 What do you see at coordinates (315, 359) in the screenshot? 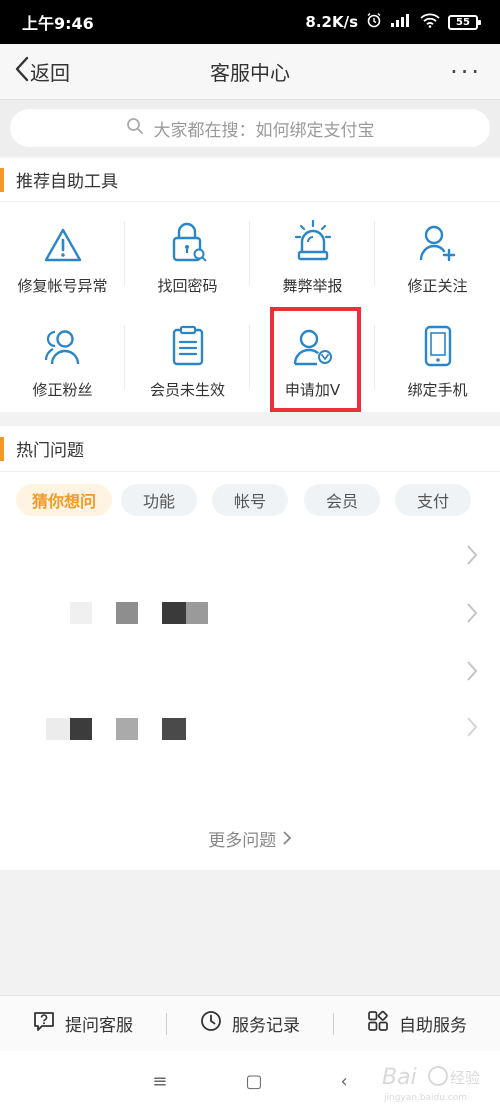
I see `highlight-box` at bounding box center [315, 359].